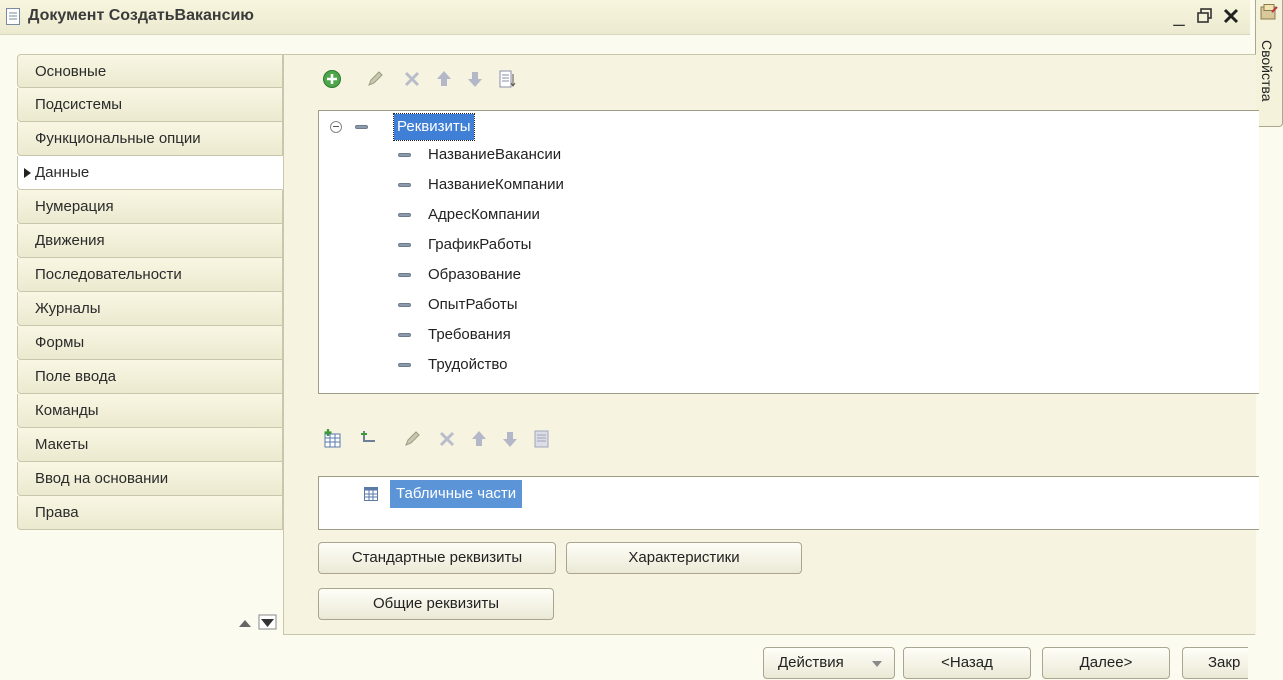  I want to click on tab-item: Основные, so click(150, 71).